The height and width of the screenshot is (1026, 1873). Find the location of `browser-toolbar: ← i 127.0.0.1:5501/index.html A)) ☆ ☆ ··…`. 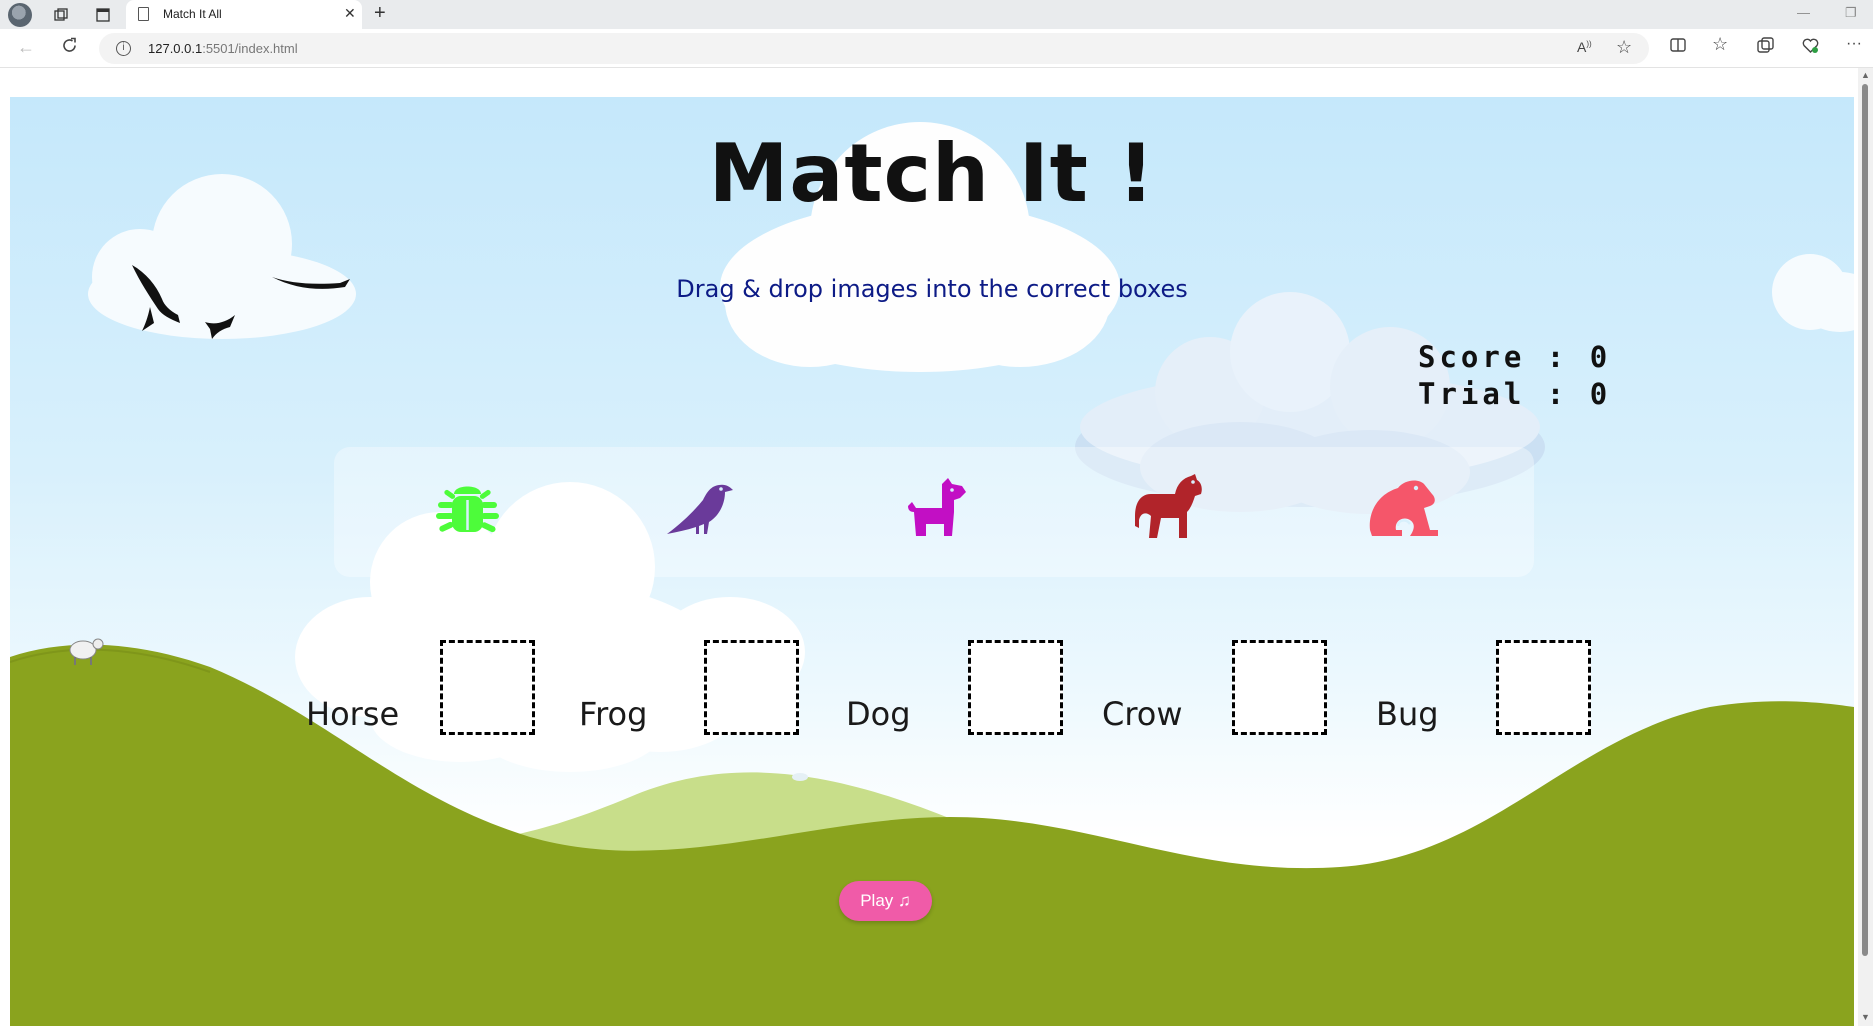

browser-toolbar: ← i 127.0.0.1:5501/index.html A)) ☆ ☆ ··… is located at coordinates (936, 48).